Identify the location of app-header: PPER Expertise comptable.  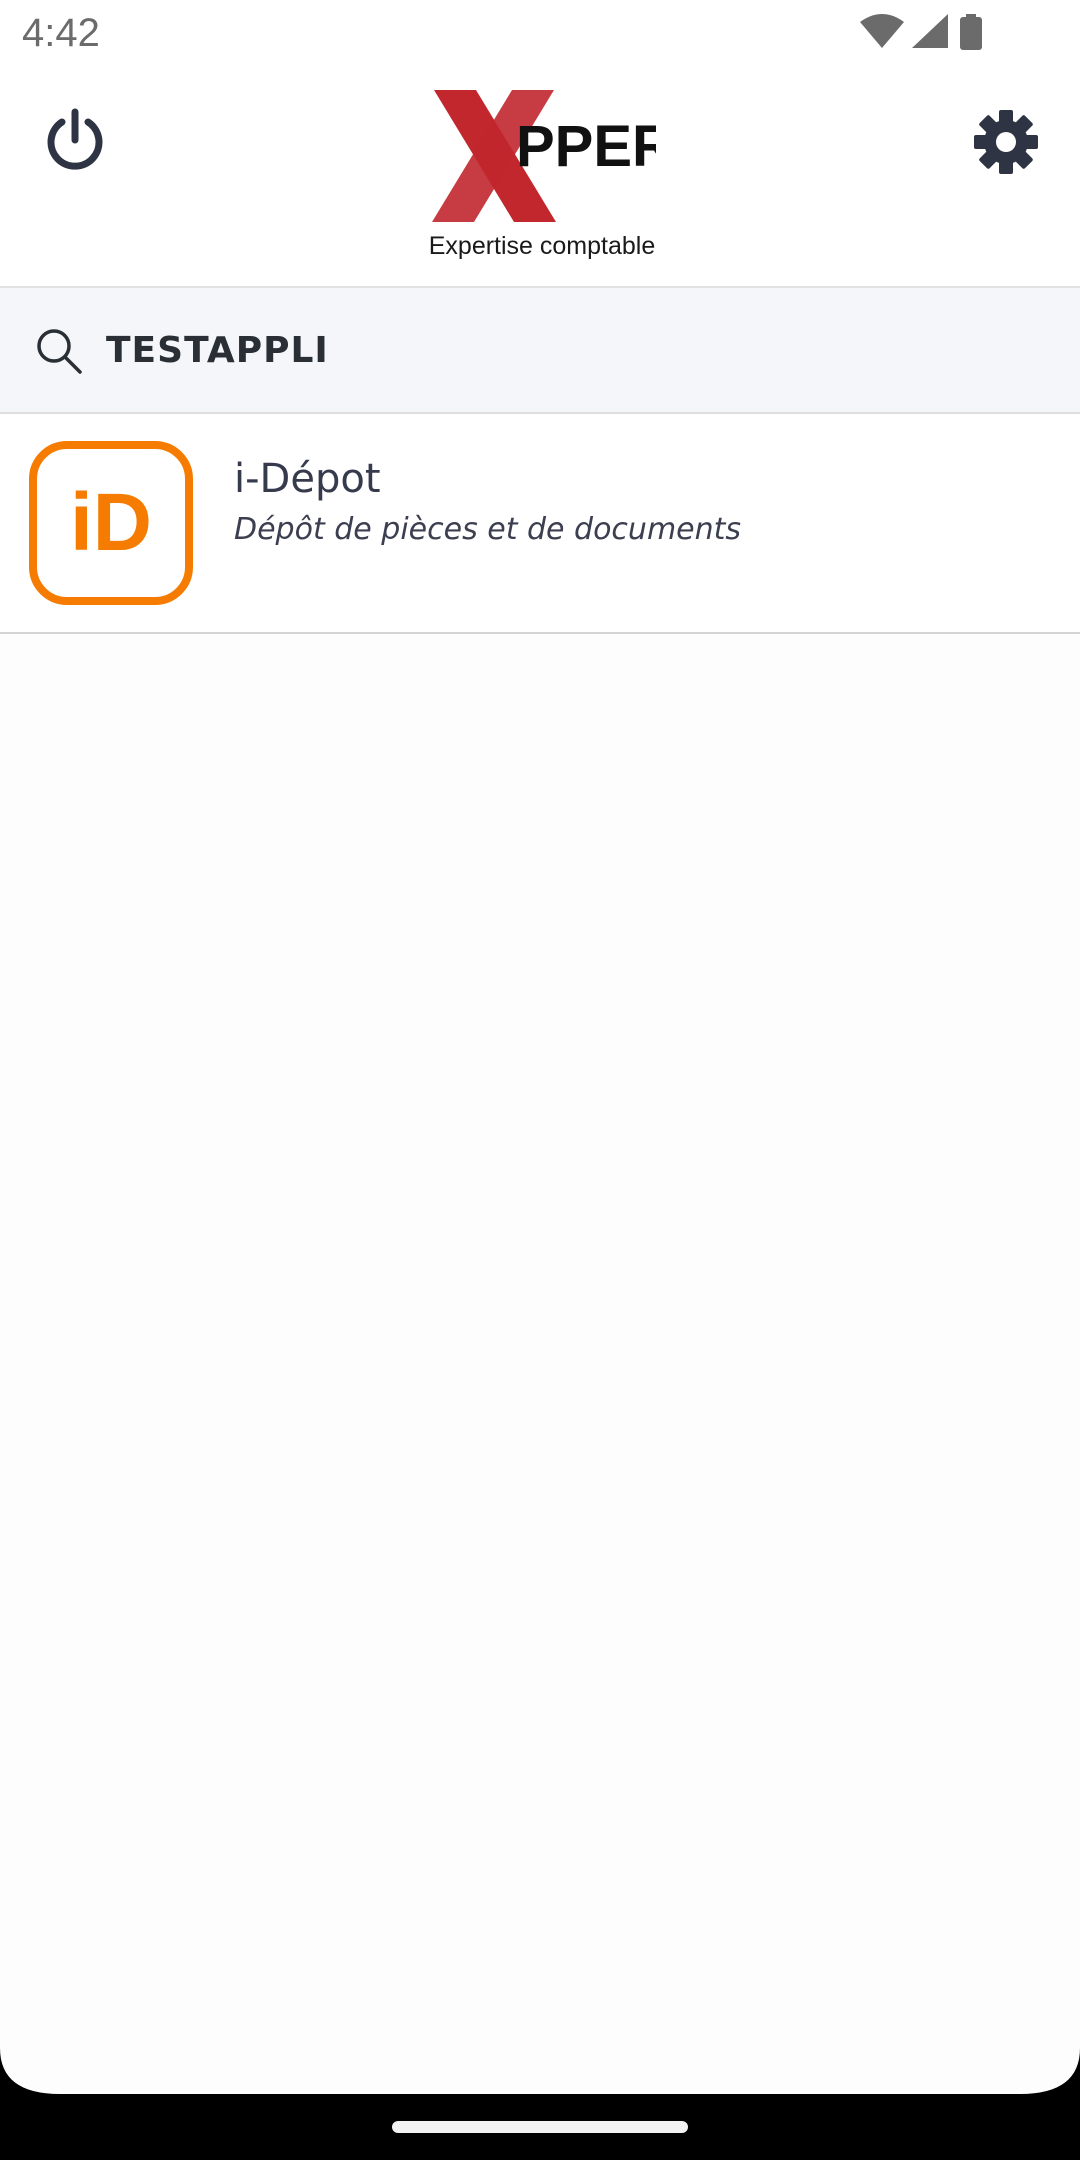
(540, 177).